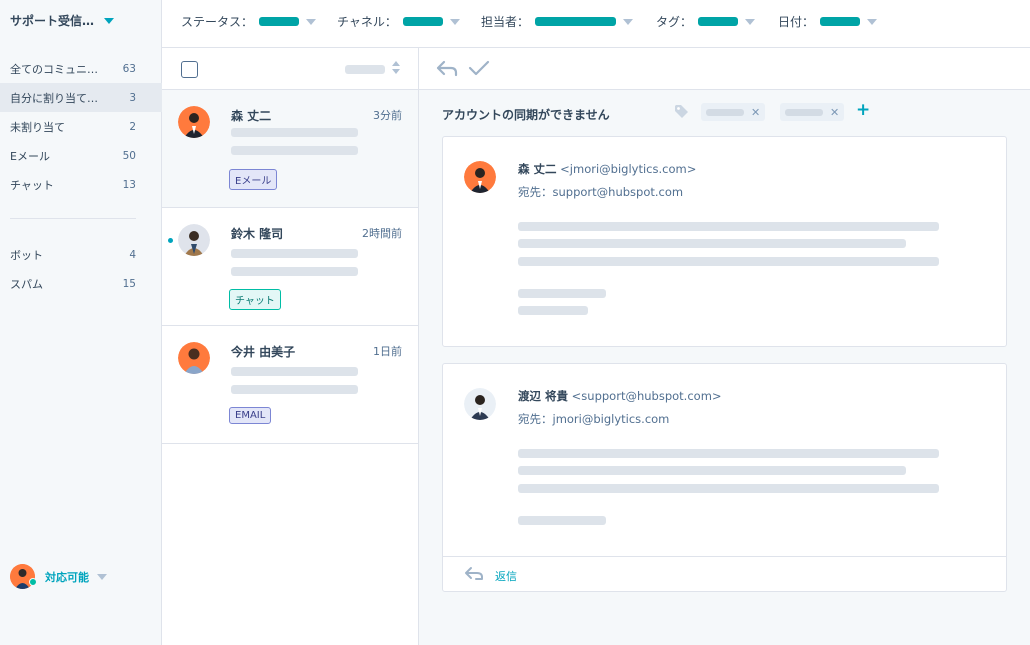 The image size is (1030, 645). Describe the element at coordinates (81, 184) in the screenshot. I see `sidebar-item-chat: チャット 13` at that location.